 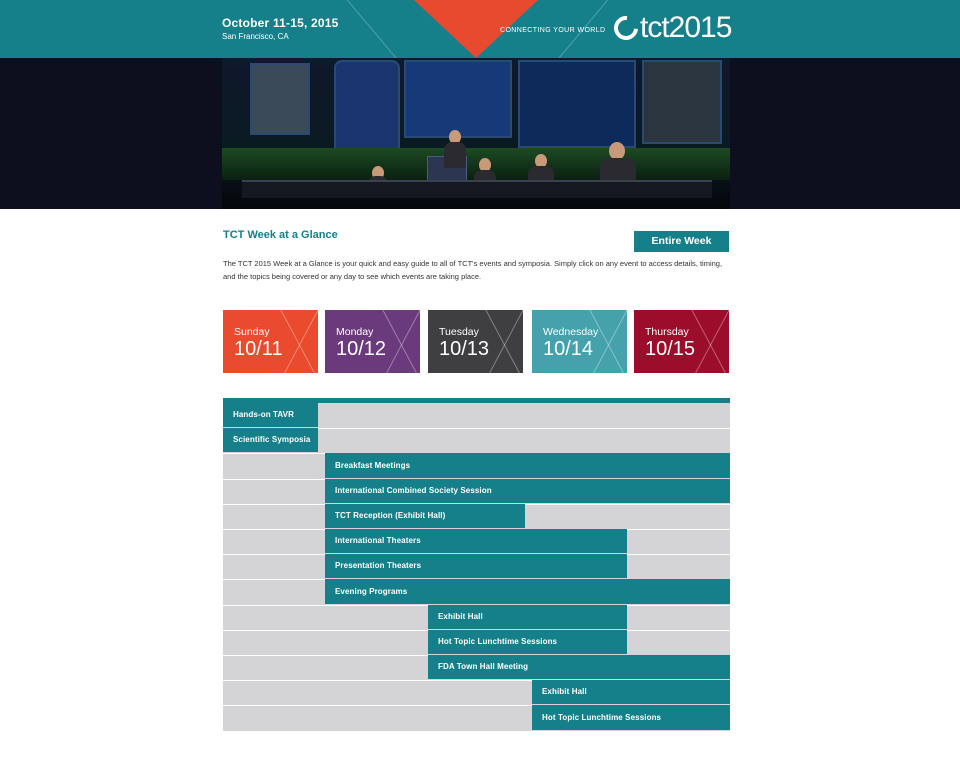 What do you see at coordinates (681, 241) in the screenshot?
I see `entire-week-button: Entire Week` at bounding box center [681, 241].